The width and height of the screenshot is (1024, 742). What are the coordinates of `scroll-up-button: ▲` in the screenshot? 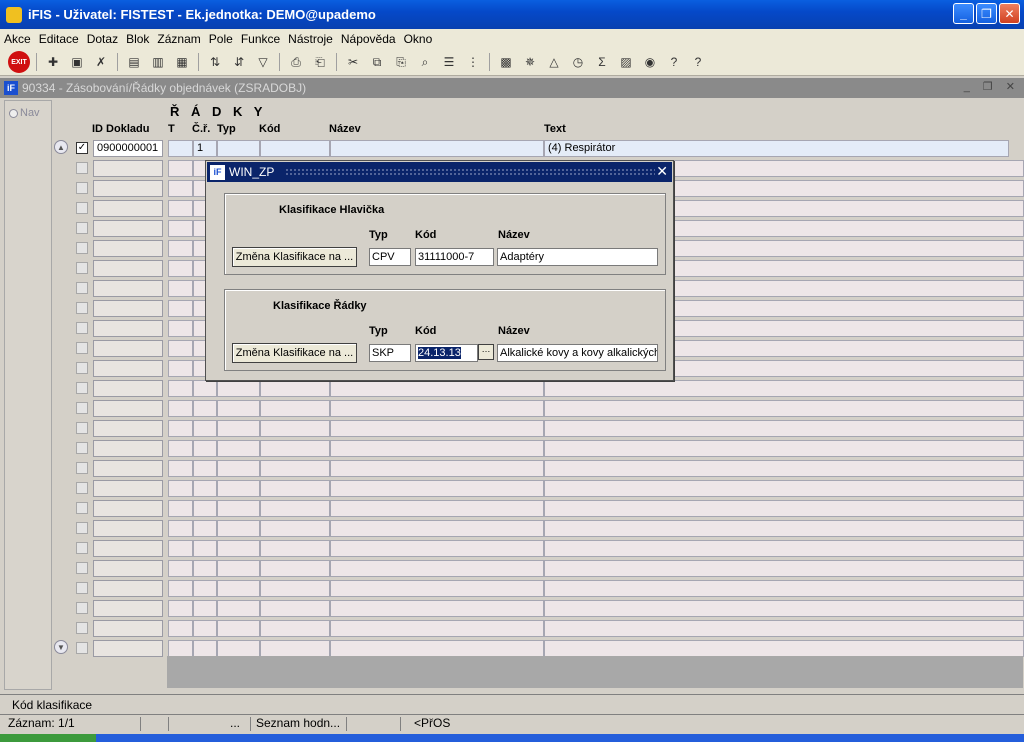 It's located at (61, 147).